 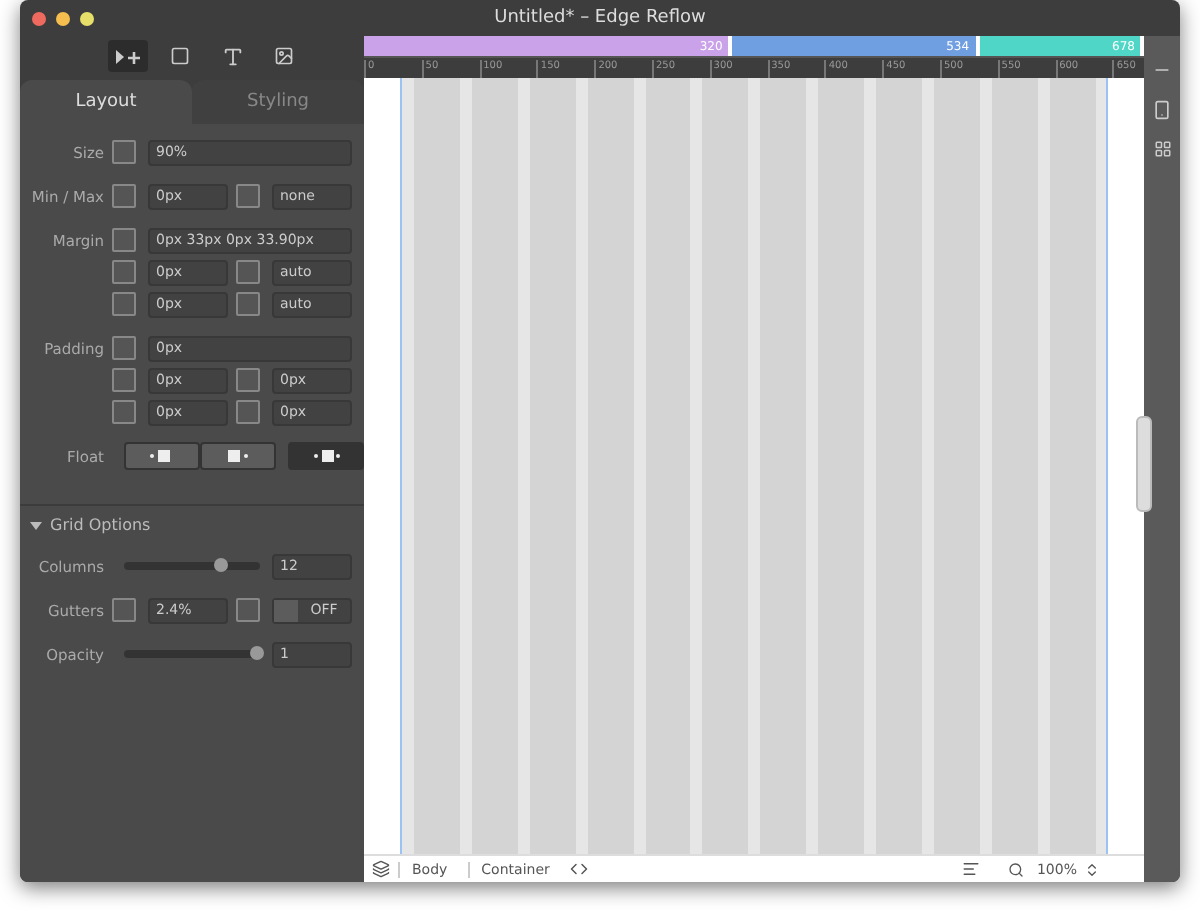 I want to click on close-button, so click(x=39, y=18).